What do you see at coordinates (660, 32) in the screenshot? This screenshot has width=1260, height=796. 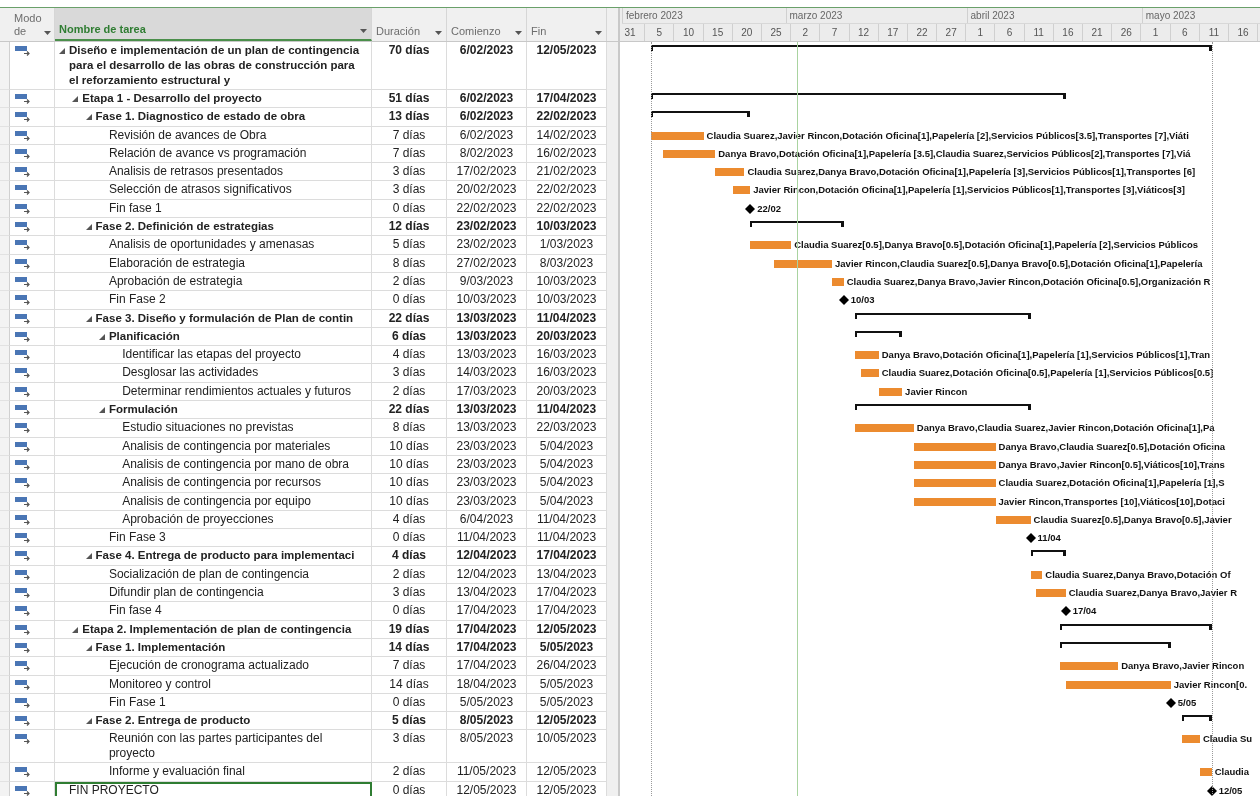 I see `day-label: 5` at bounding box center [660, 32].